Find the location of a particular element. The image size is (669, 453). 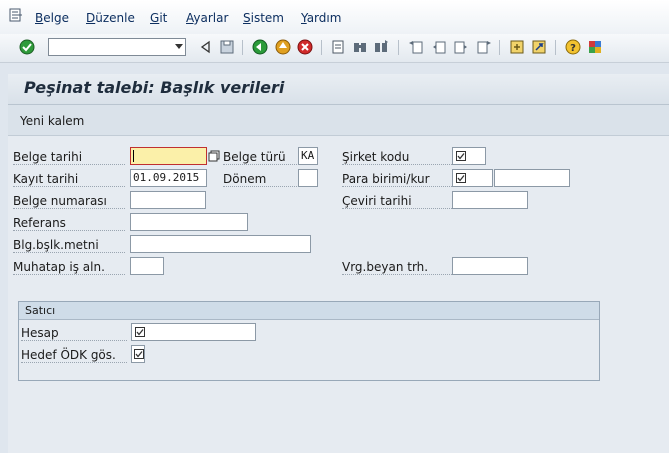

new-item-button: Yeni kalem is located at coordinates (52, 121).